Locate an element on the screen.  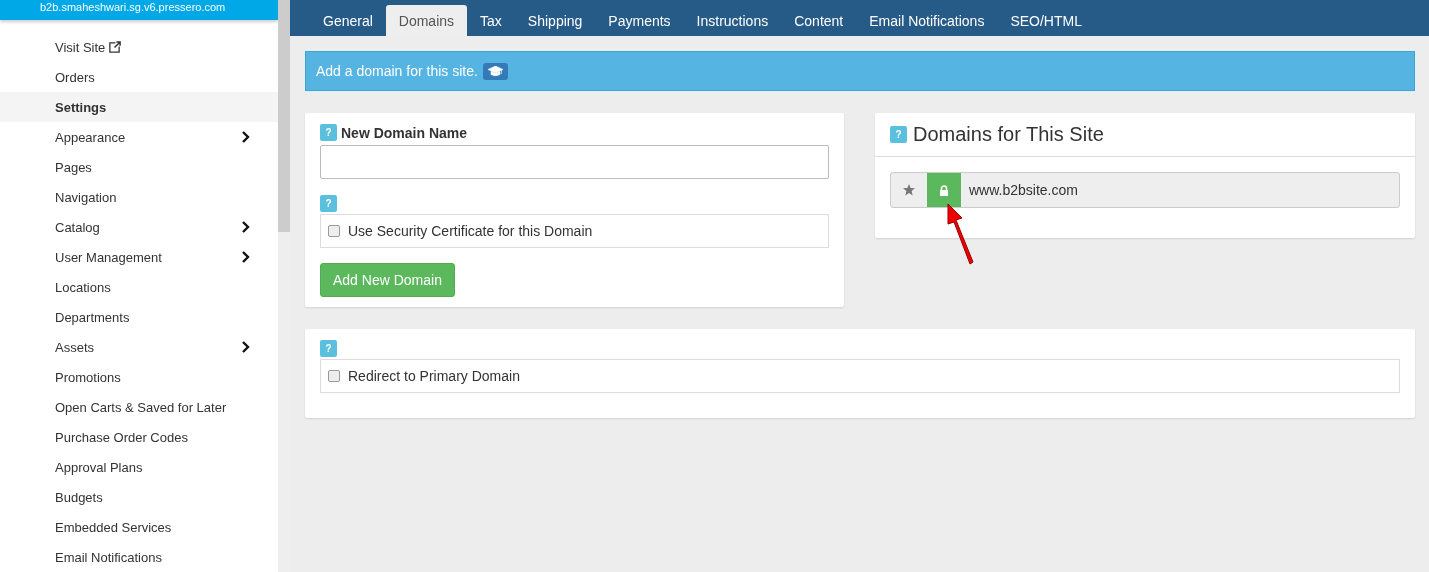
tab: Tax is located at coordinates (491, 20).